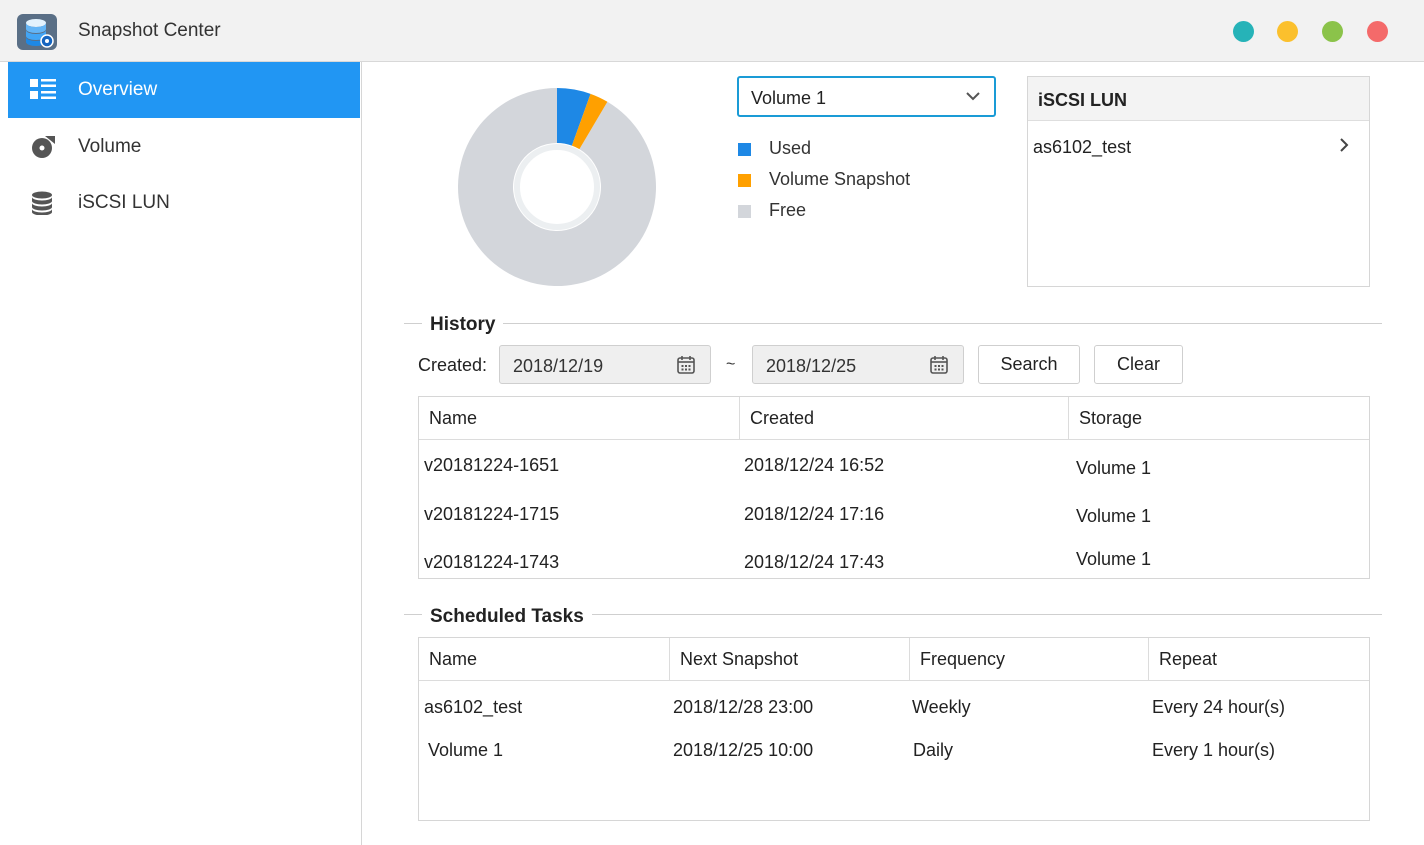 This screenshot has width=1424, height=845. I want to click on volume-select-value: Volume 1, so click(789, 98).